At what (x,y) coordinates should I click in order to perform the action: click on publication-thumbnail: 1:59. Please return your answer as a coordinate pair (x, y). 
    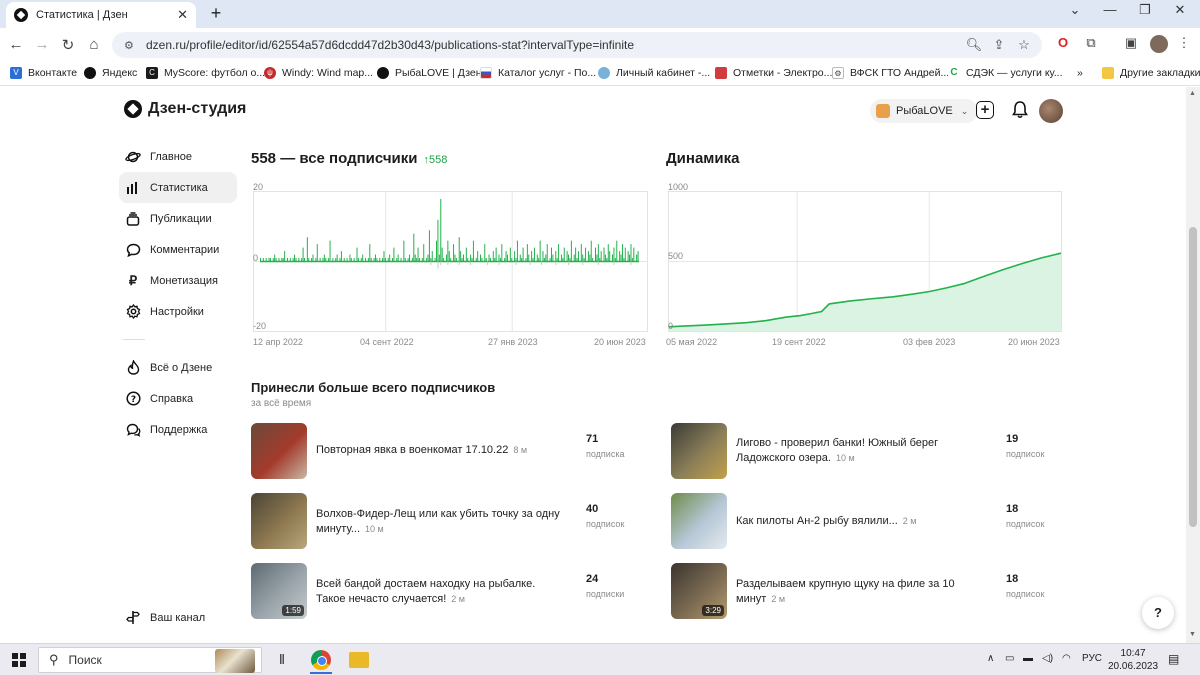
    Looking at the image, I should click on (279, 591).